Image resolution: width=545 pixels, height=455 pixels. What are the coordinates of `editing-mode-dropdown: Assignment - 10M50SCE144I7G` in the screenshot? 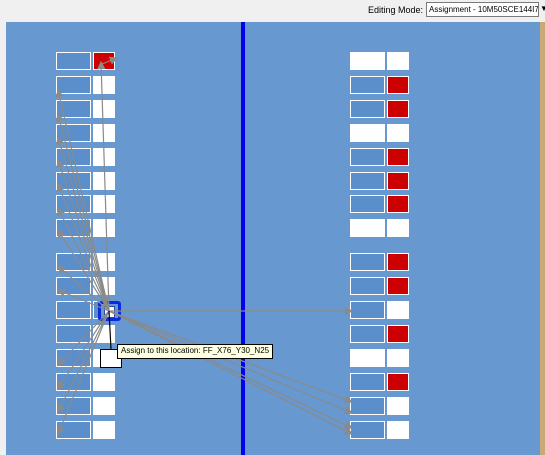 It's located at (482, 9).